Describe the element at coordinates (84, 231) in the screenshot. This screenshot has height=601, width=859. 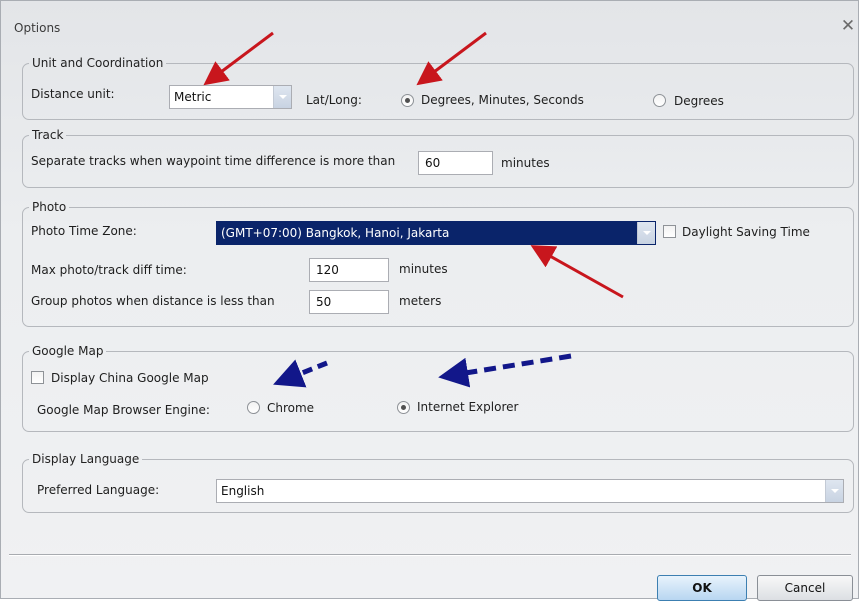
I see `photo-timezone-label: Photo Time Zone:` at that location.